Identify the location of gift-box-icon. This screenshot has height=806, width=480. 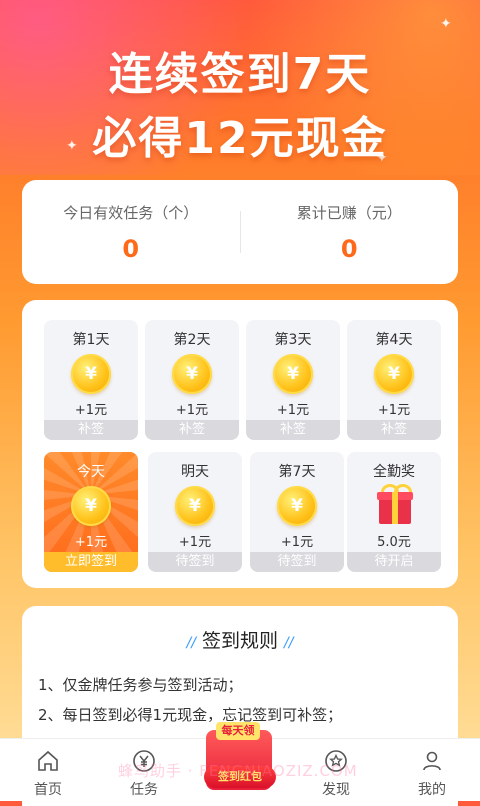
(395, 504).